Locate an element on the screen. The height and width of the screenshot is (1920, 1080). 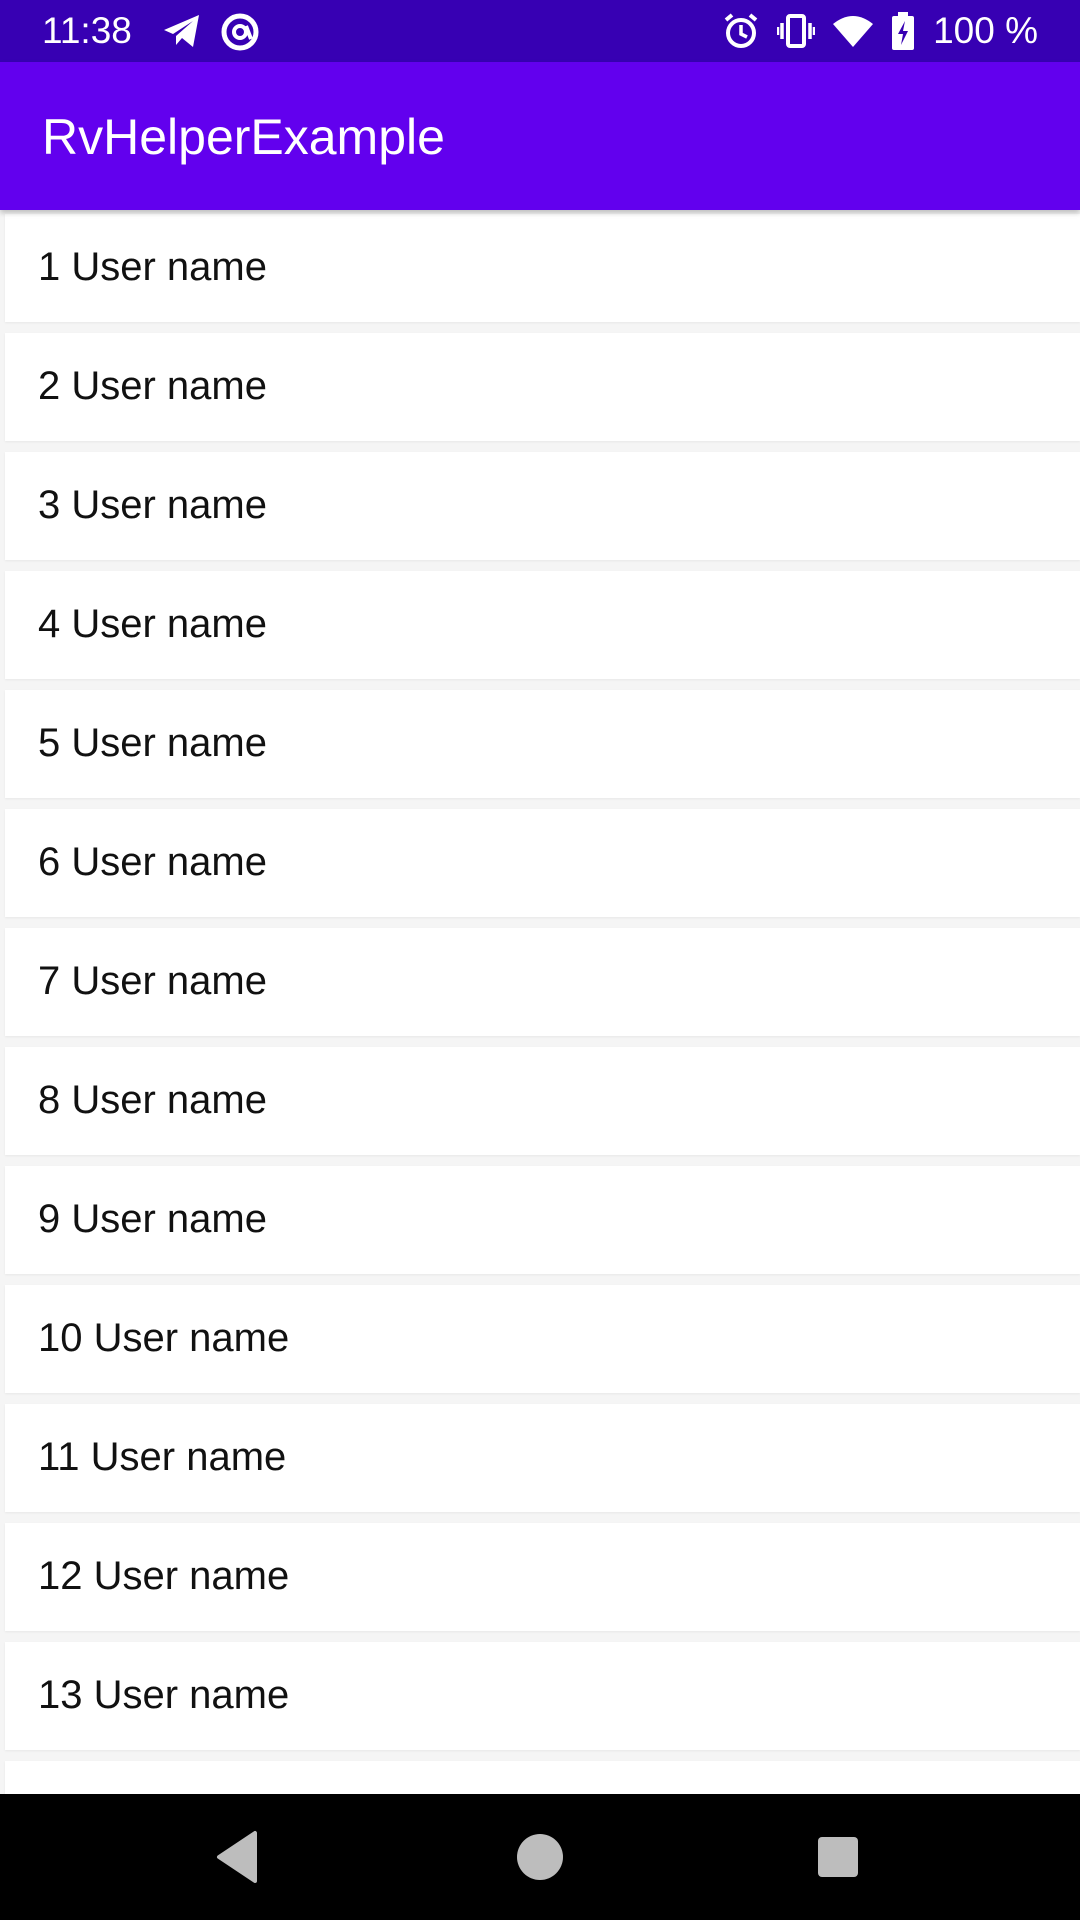
vibrate-icon is located at coordinates (796, 31).